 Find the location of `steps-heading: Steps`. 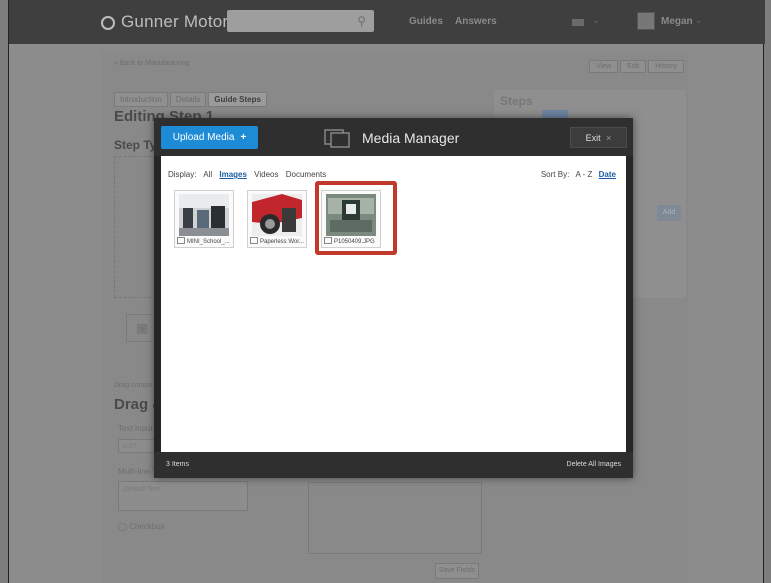

steps-heading: Steps is located at coordinates (516, 101).